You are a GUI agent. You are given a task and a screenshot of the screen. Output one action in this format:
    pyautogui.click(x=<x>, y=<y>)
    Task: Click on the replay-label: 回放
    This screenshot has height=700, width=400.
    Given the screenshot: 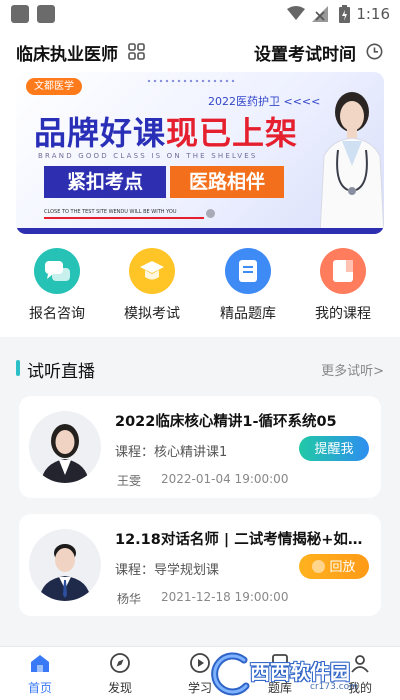 What is the action you would take?
    pyautogui.click(x=342, y=566)
    